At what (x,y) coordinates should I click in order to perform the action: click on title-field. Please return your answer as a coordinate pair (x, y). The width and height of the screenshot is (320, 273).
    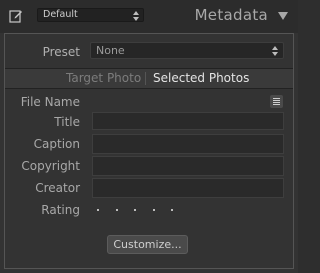
    Looking at the image, I should click on (188, 121).